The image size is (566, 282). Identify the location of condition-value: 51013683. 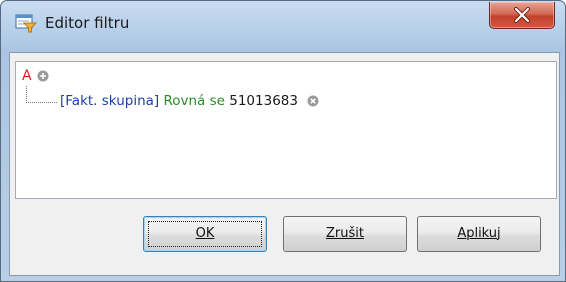
(263, 101).